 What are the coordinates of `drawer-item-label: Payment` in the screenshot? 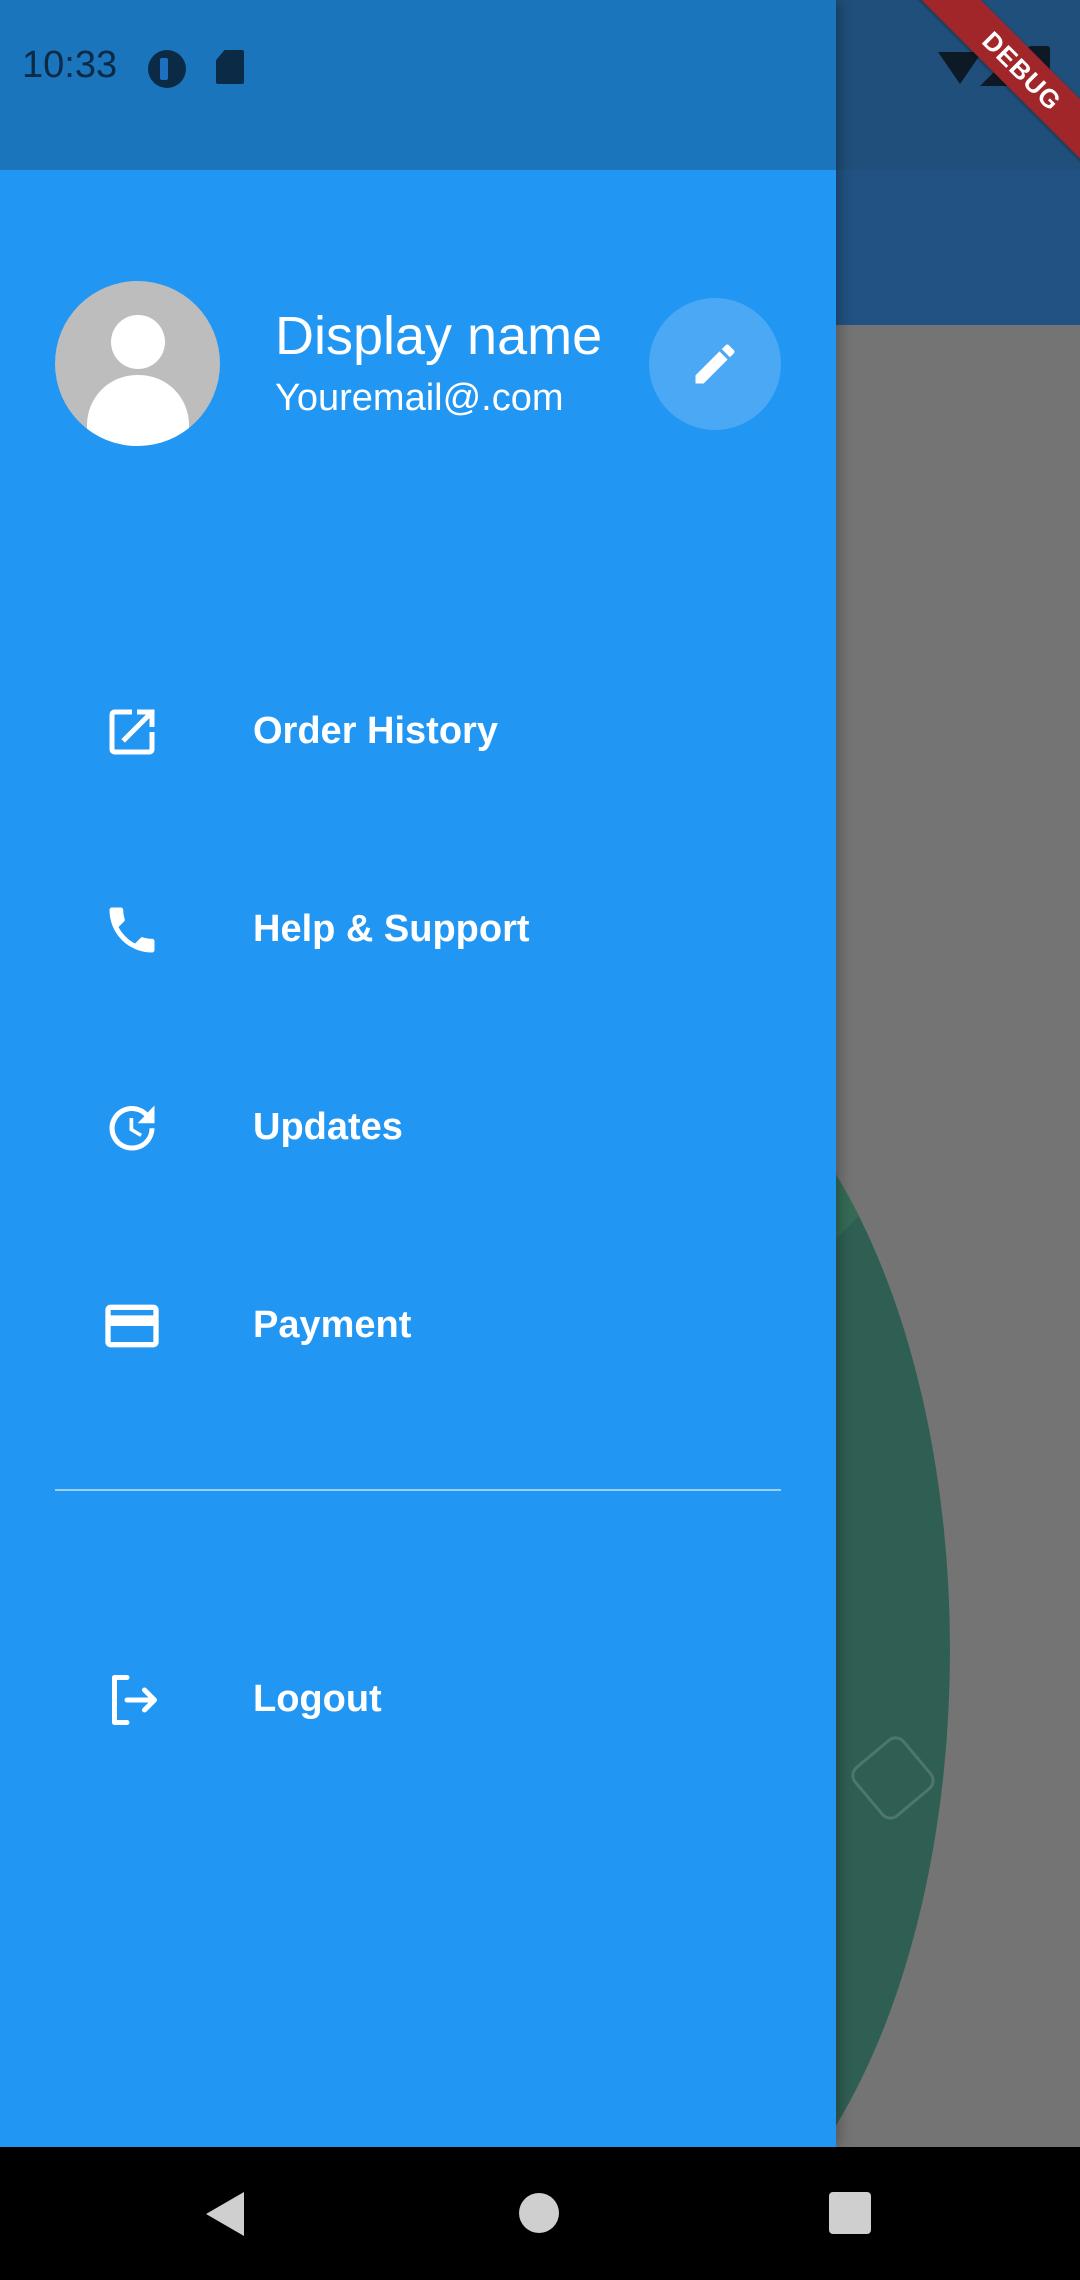 It's located at (332, 1325).